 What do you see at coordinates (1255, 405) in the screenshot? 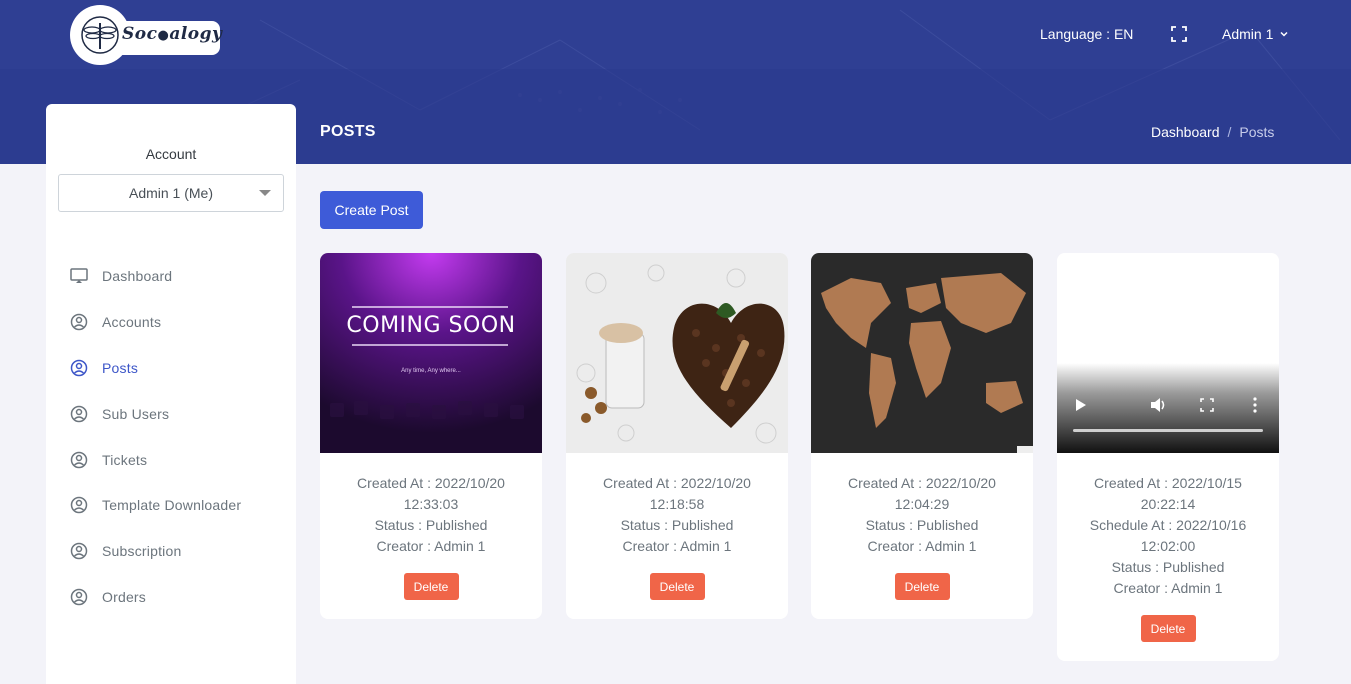
I see `more-options-icon` at bounding box center [1255, 405].